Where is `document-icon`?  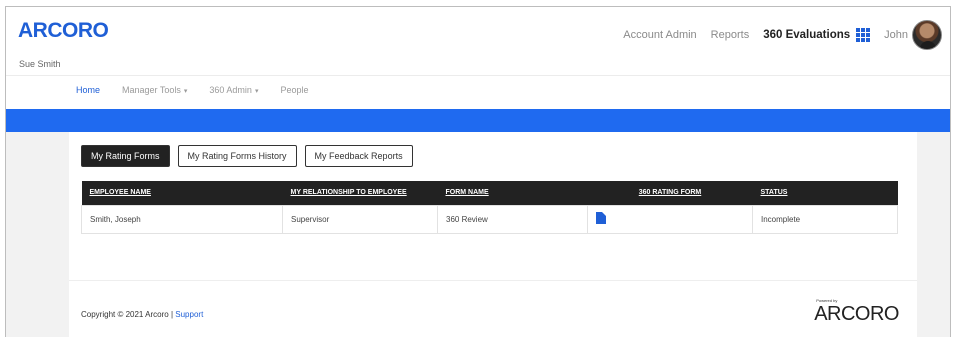
document-icon is located at coordinates (601, 218).